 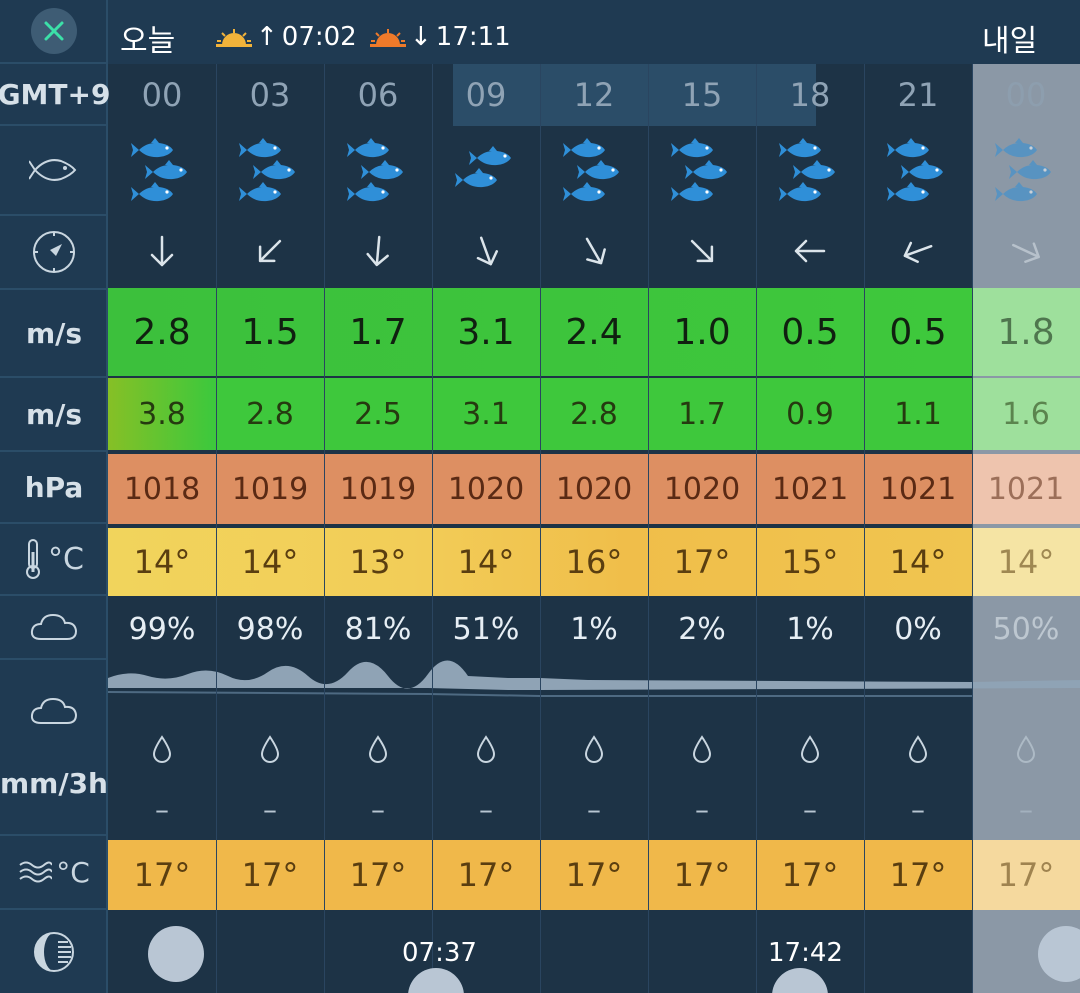 I want to click on wind-gust-value: 3.1, so click(x=486, y=414).